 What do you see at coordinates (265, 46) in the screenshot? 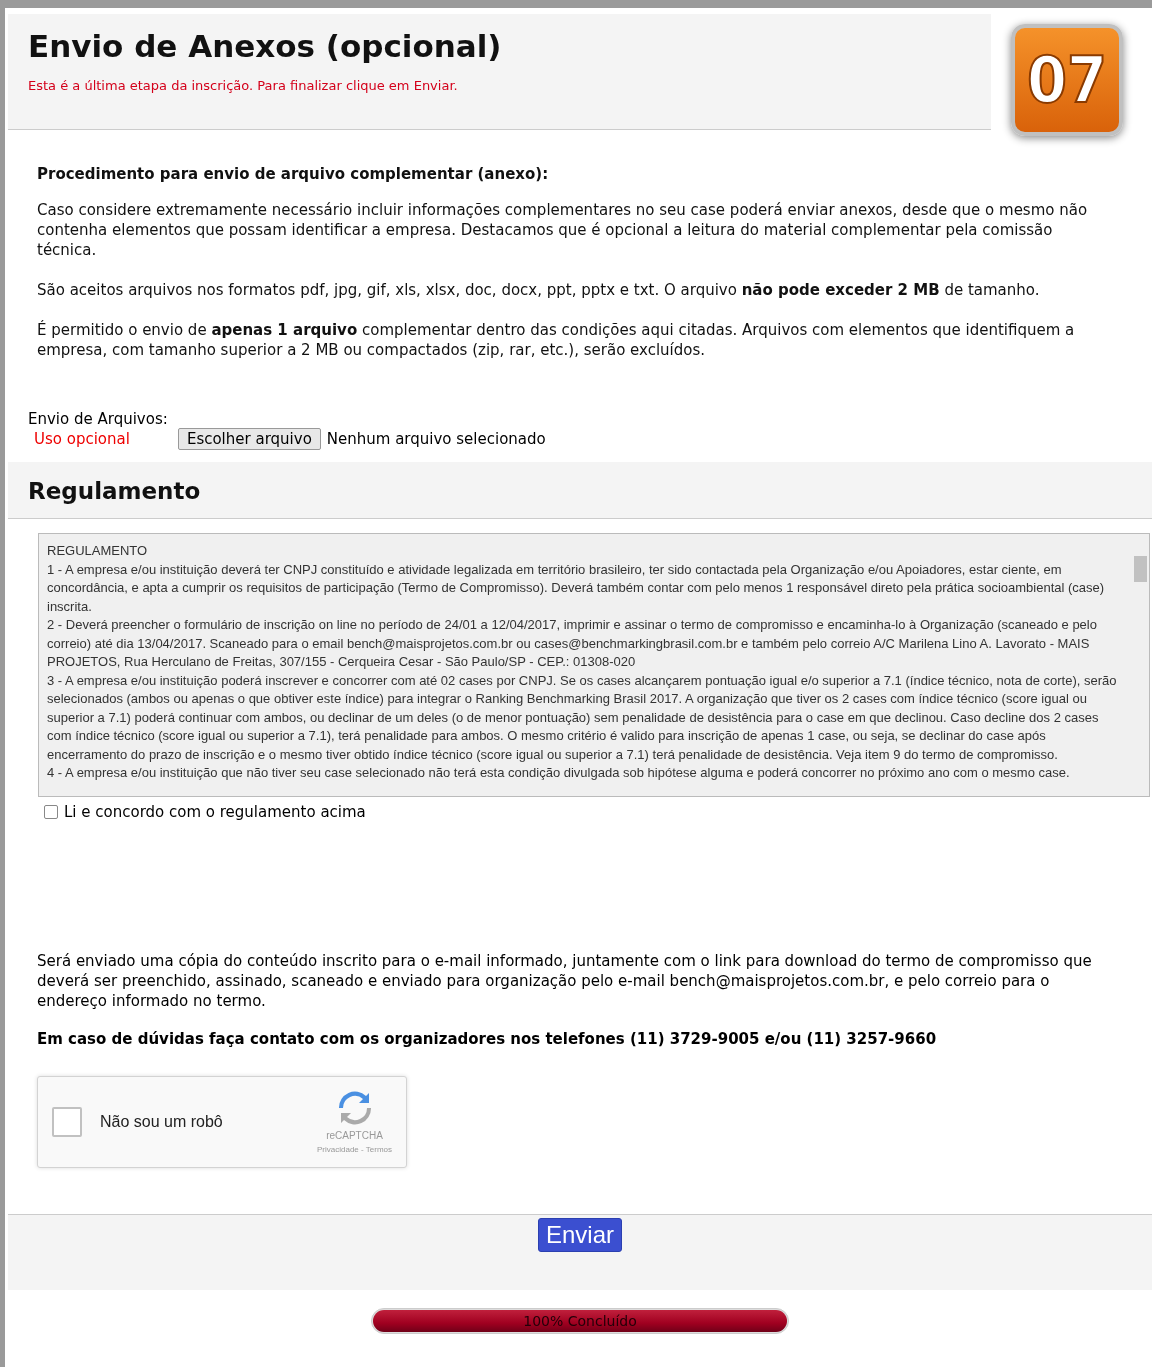
I see `page-title: Envio de Anexos (opcional)` at bounding box center [265, 46].